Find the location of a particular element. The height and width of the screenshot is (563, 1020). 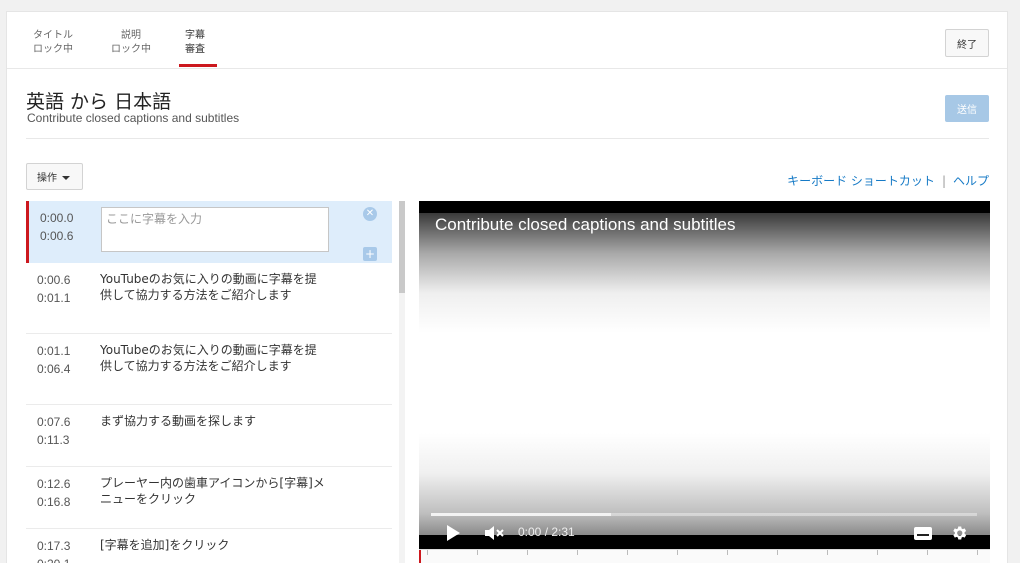

video-name: Contribute closed captions and subtitles is located at coordinates (133, 118).